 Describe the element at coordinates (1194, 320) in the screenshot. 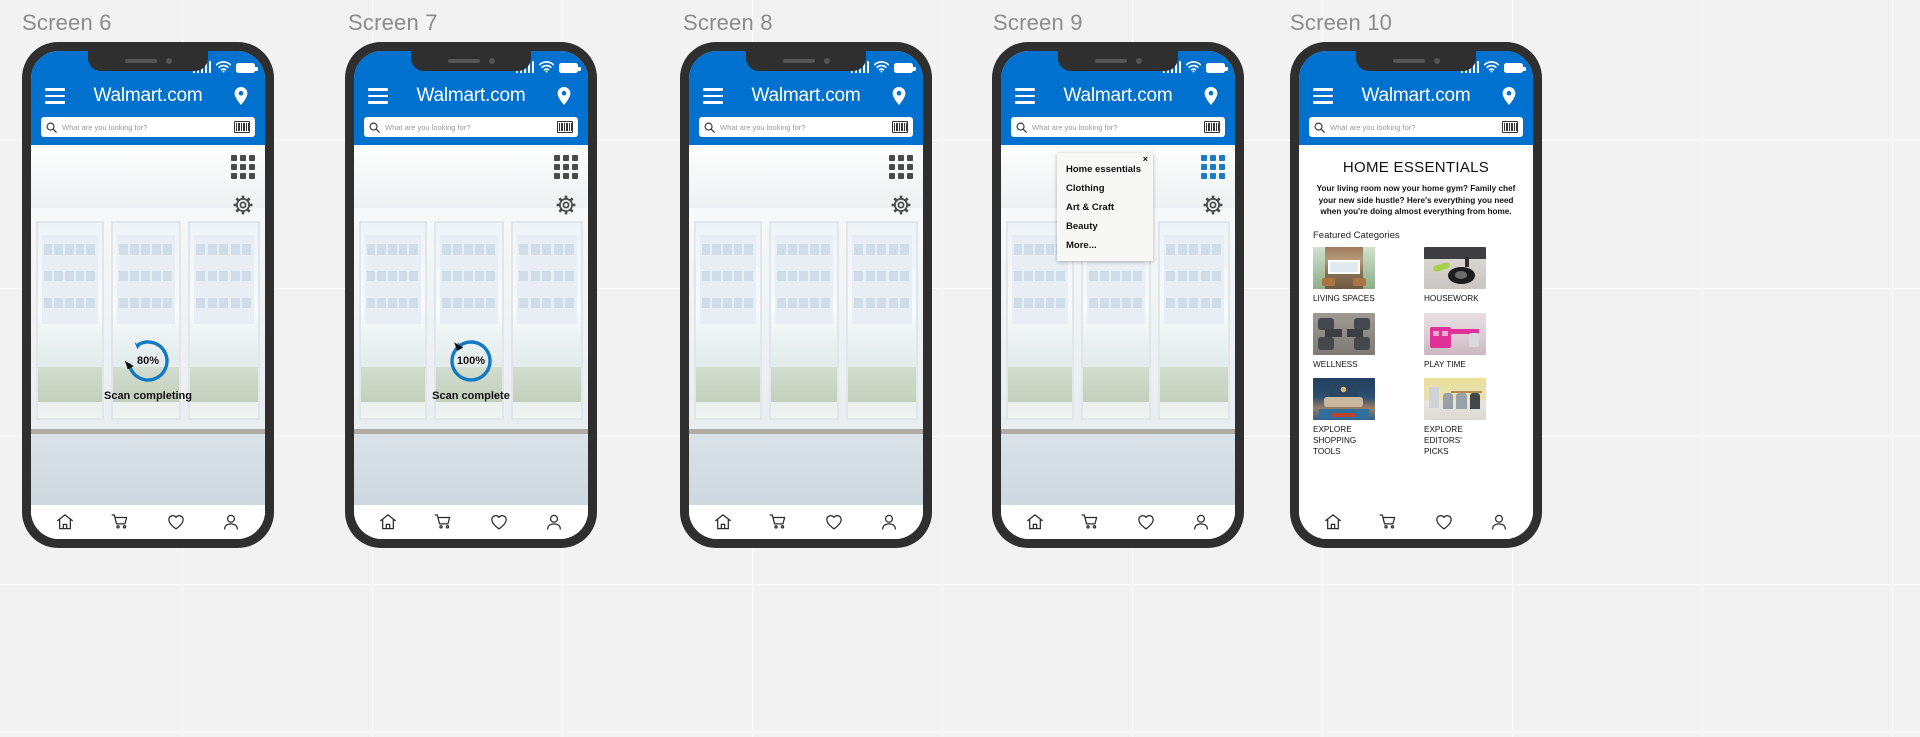

I see `window-pane` at that location.